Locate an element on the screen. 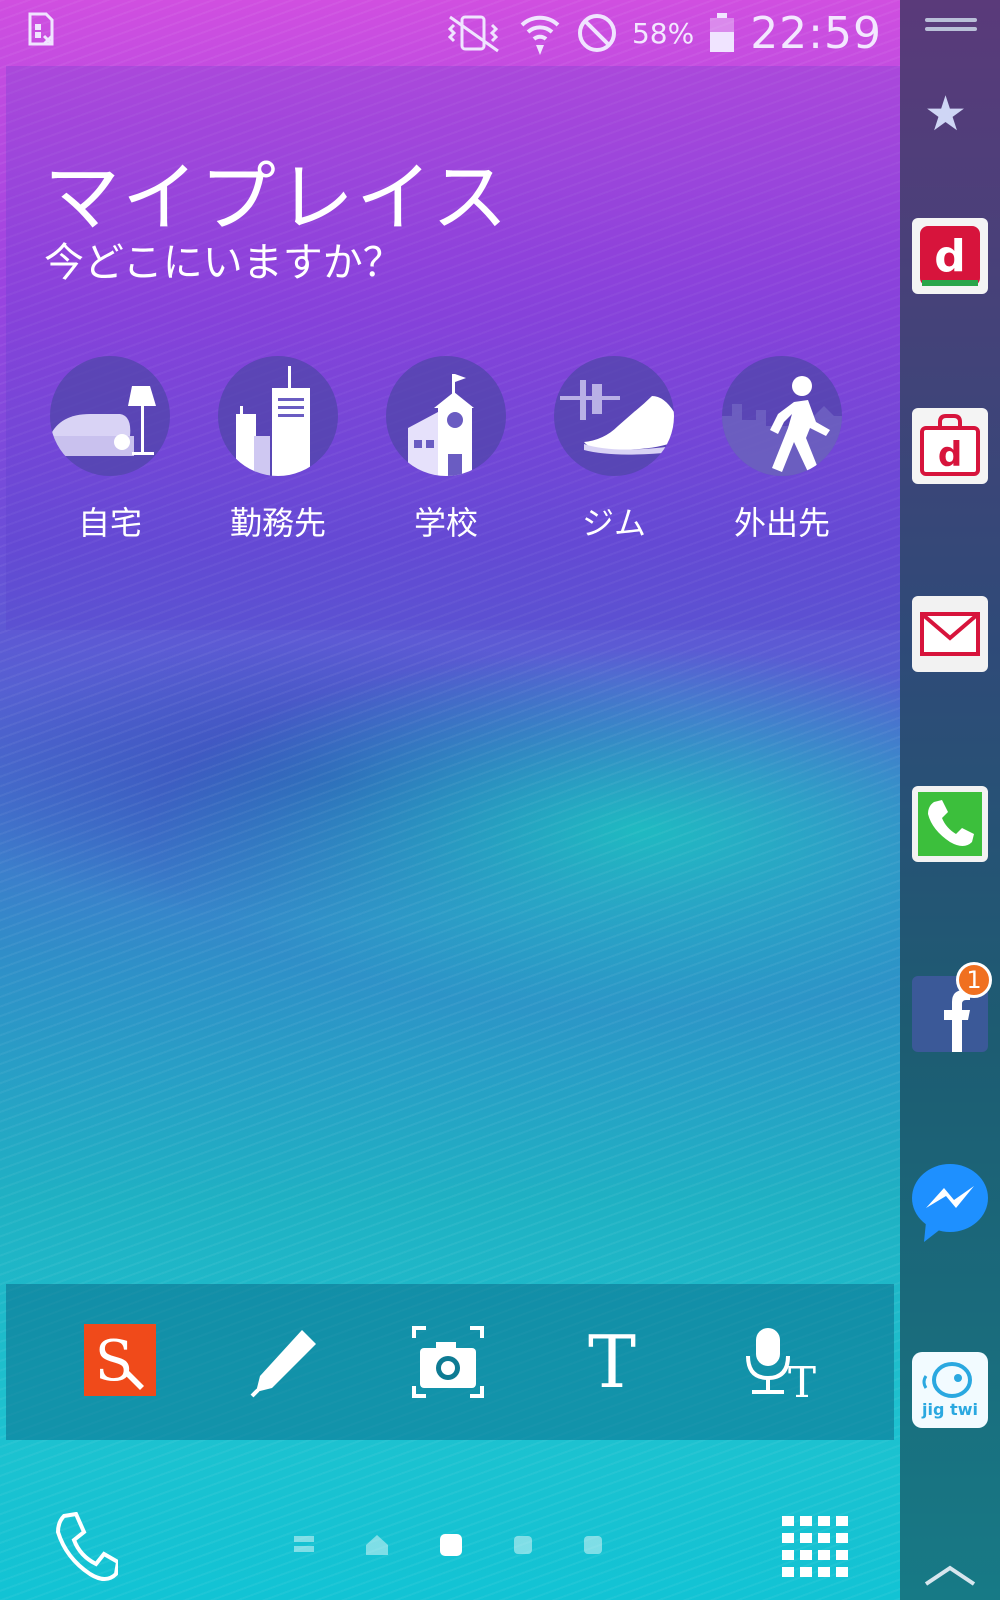  place-outside: 外出先 is located at coordinates (782, 450).